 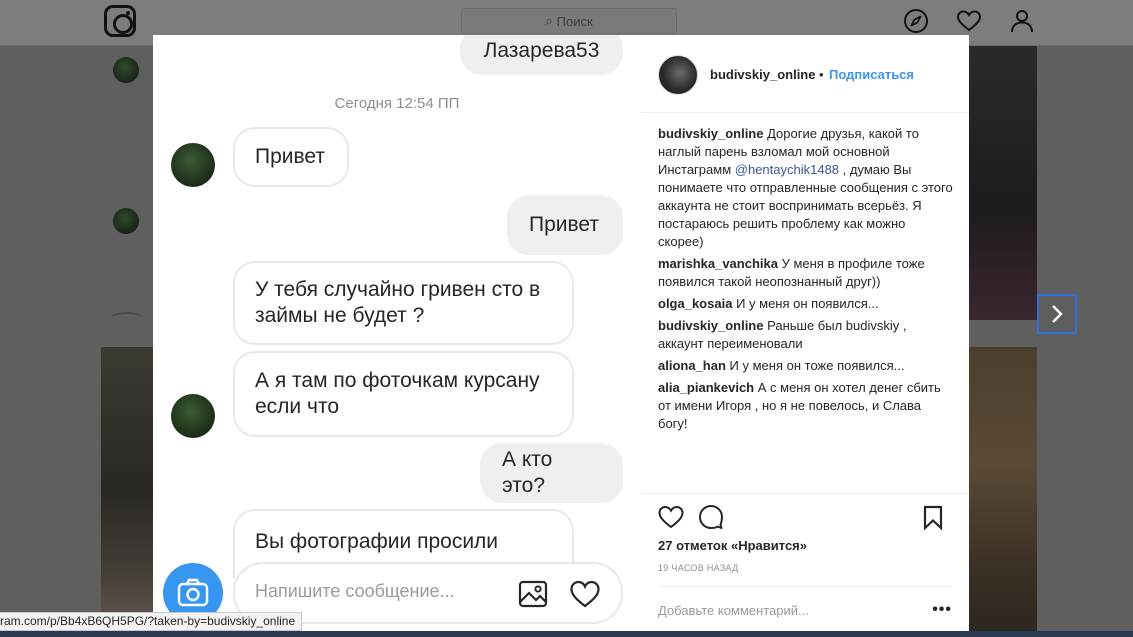 I want to click on compass-icon, so click(x=916, y=21).